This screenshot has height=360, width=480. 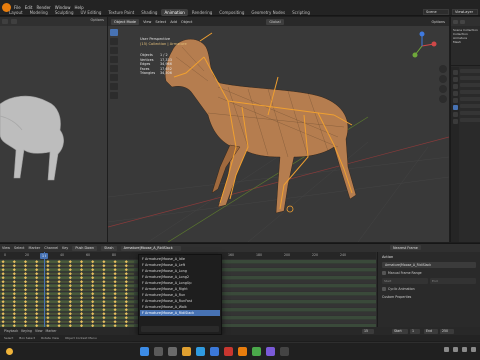 What do you see at coordinates (5, 21) in the screenshot?
I see `editor-type-icon` at bounding box center [5, 21].